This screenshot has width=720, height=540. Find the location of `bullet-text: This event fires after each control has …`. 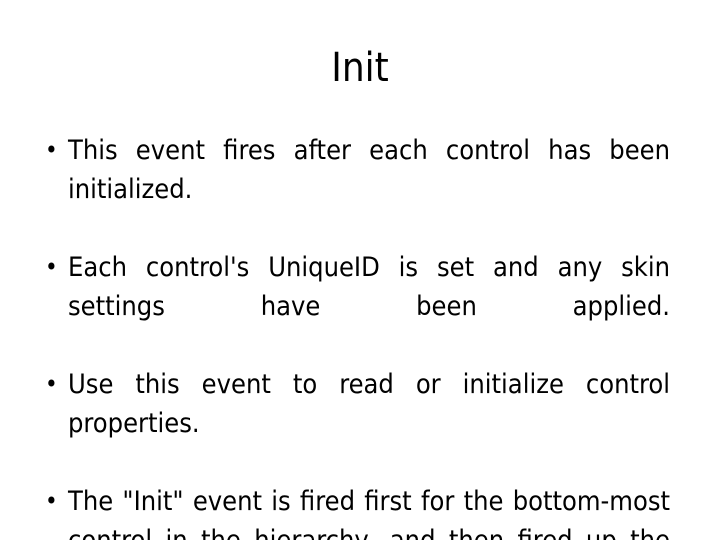

bullet-text: This event fires after each control has … is located at coordinates (369, 170).